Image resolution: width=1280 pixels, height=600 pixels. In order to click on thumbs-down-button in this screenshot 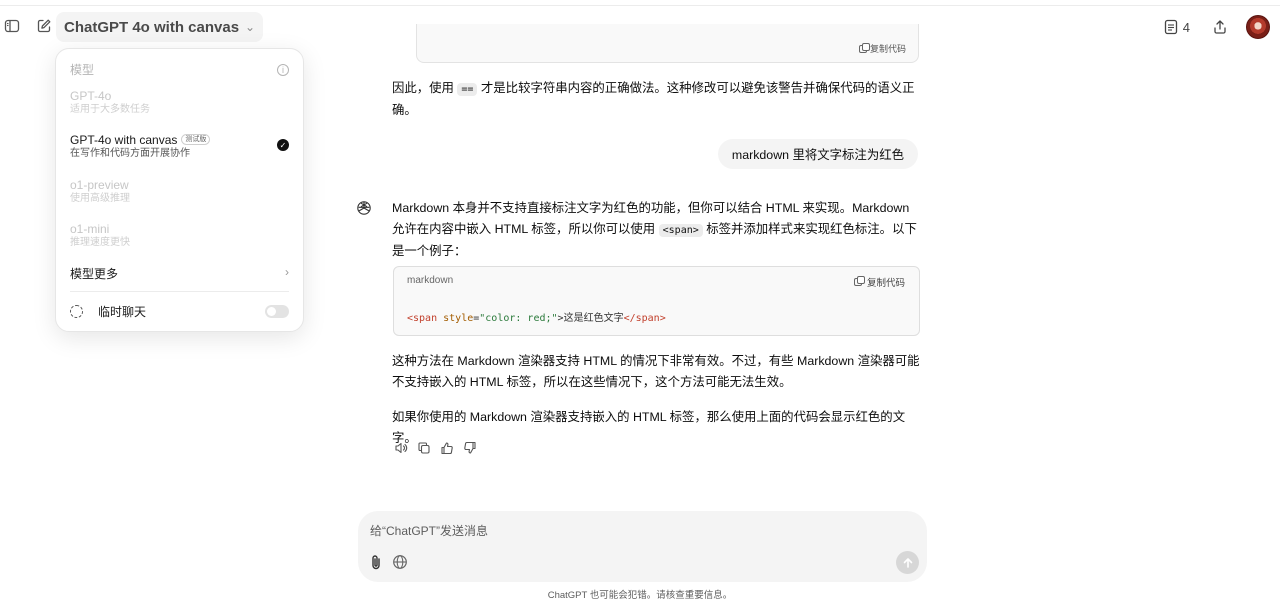, I will do `click(469, 447)`.